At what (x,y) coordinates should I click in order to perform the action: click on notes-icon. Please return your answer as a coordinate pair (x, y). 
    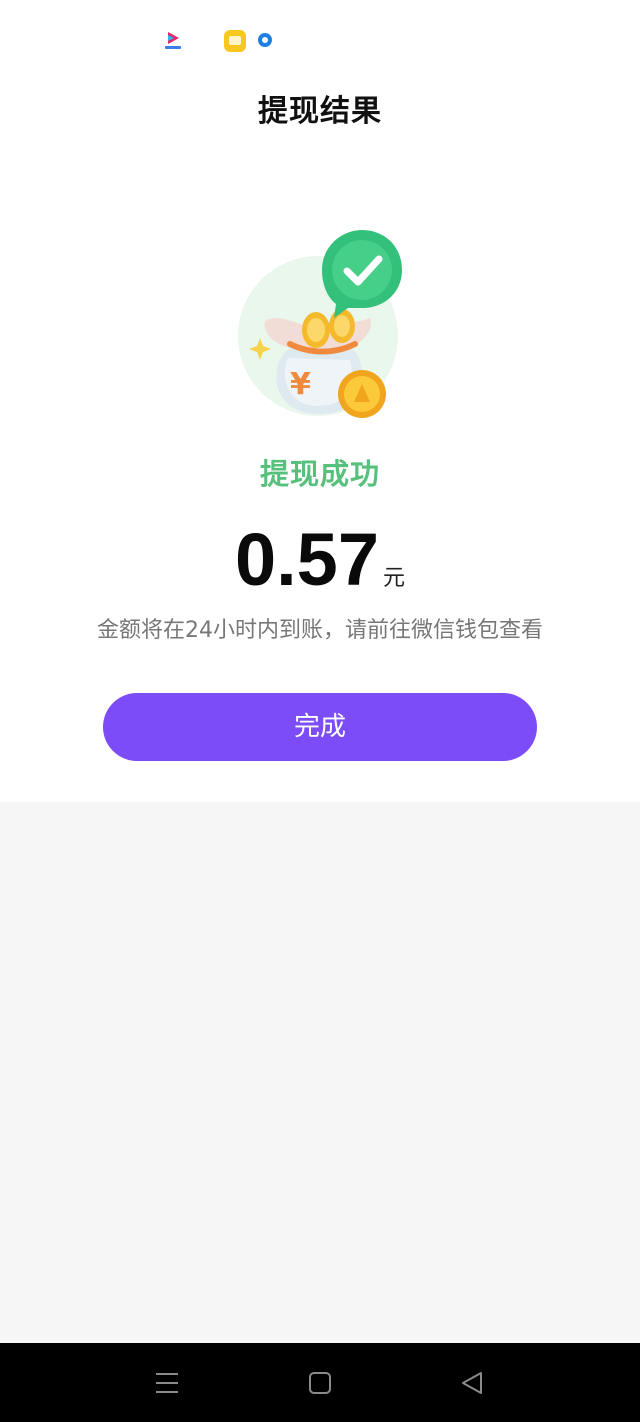
    Looking at the image, I should click on (235, 41).